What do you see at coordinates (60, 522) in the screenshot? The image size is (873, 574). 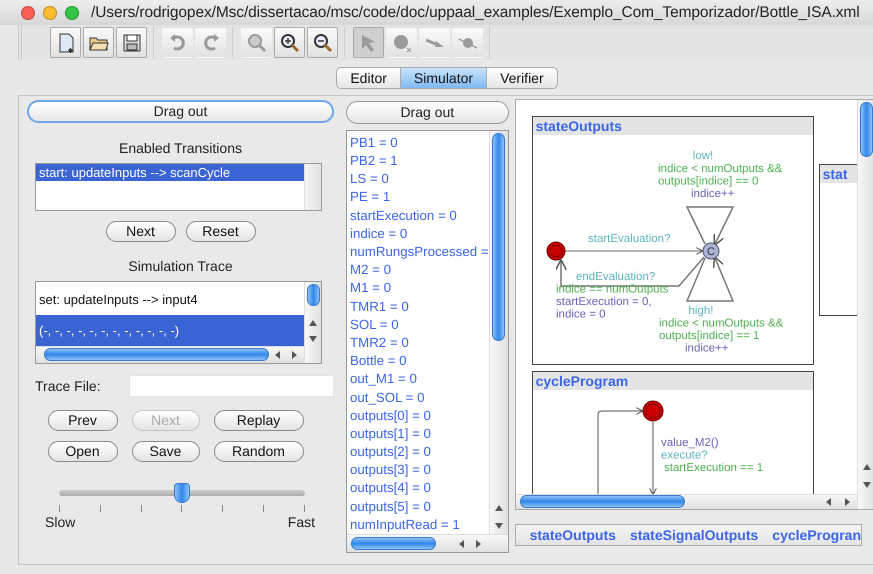 I see `slider-min-label: Slow` at bounding box center [60, 522].